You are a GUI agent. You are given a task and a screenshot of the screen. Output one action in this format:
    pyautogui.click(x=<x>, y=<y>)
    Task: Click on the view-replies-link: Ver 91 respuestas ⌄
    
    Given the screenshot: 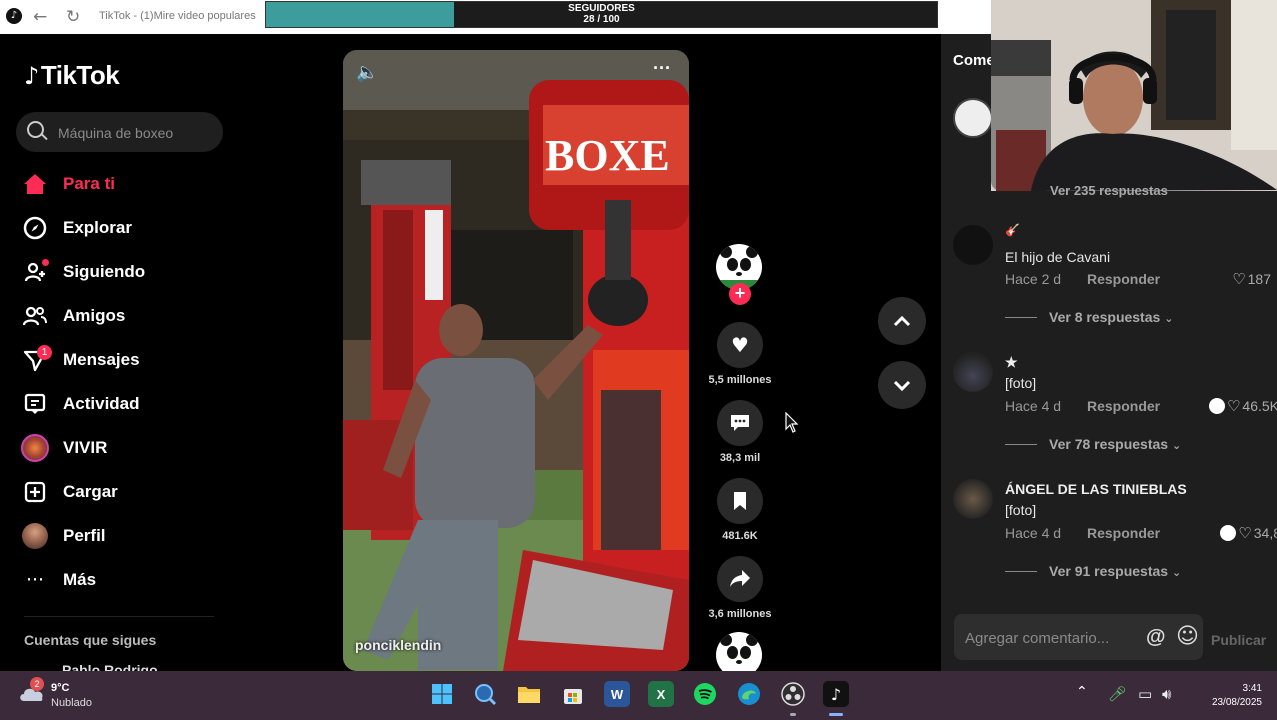 What is the action you would take?
    pyautogui.click(x=1093, y=571)
    